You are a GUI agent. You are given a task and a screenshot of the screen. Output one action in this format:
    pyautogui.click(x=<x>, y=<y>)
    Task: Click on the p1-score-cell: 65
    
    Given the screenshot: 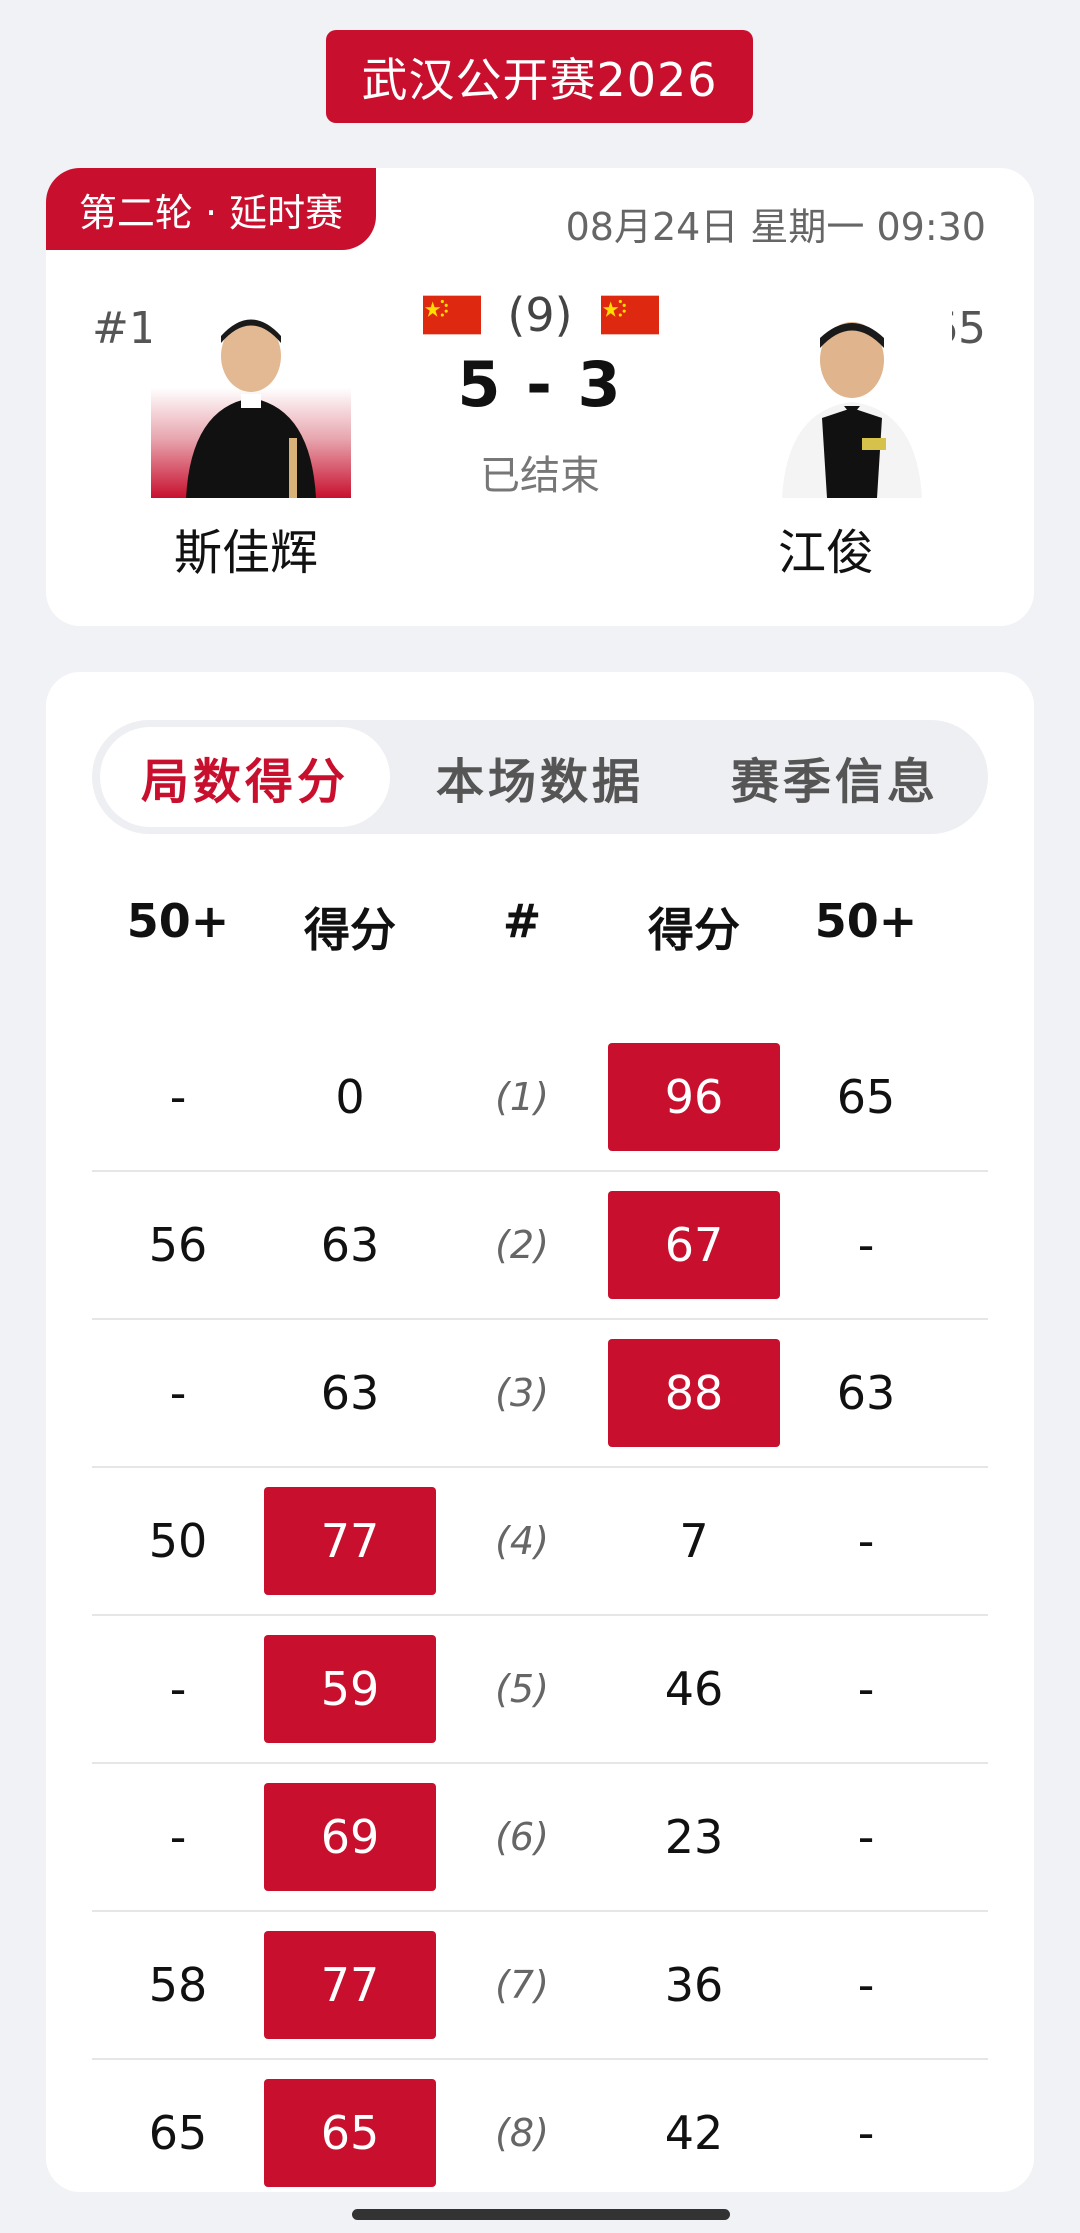 What is the action you would take?
    pyautogui.click(x=350, y=2126)
    